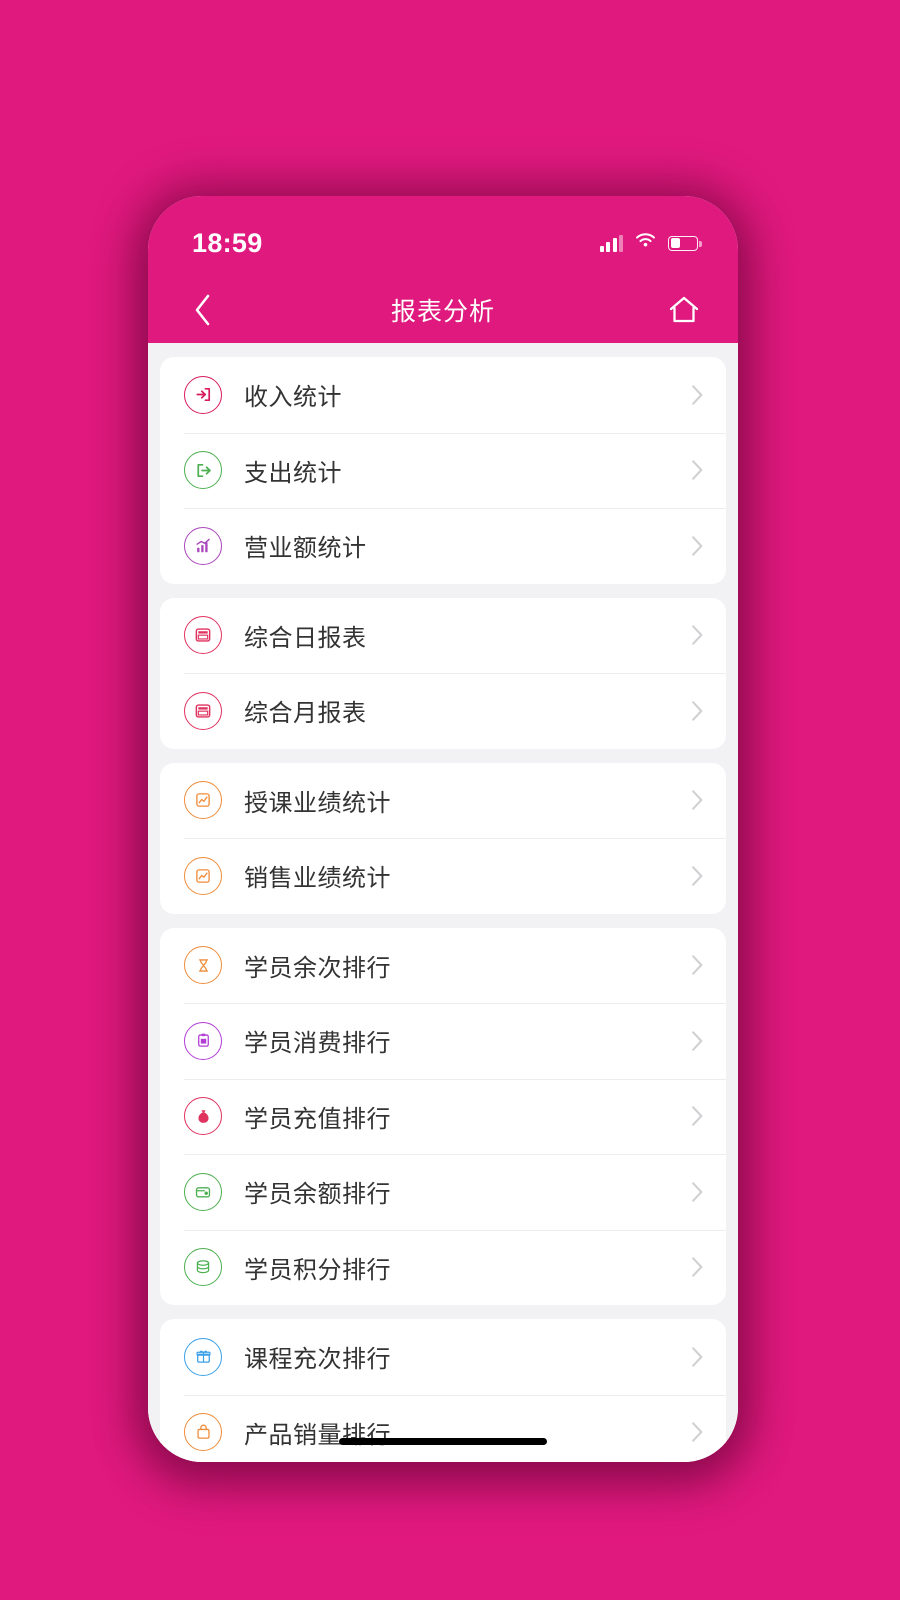  I want to click on performance-group: 授课业绩统计 销售业绩统计, so click(443, 838).